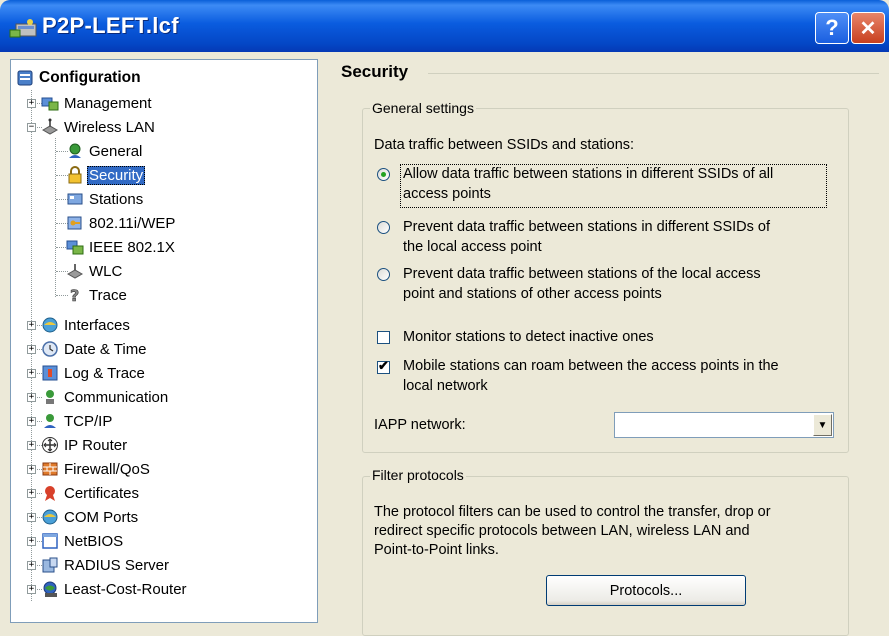 The height and width of the screenshot is (636, 889). I want to click on tree-item-netbios: + NetBIOS, so click(161, 541).